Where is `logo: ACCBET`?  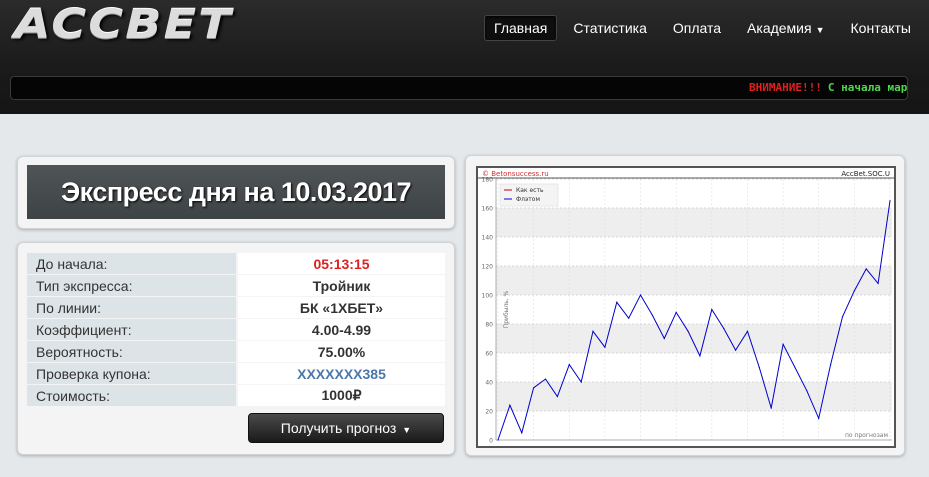
logo: ACCBET is located at coordinates (123, 25).